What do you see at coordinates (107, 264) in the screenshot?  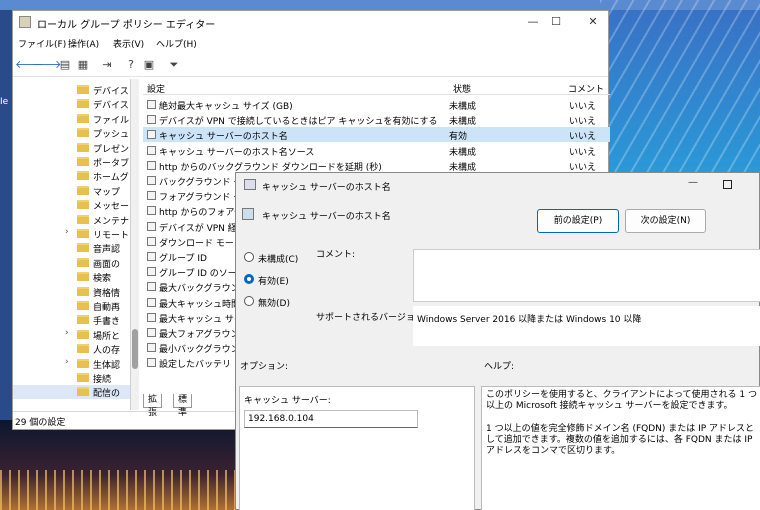 I see `tree-item-label: 画面の` at bounding box center [107, 264].